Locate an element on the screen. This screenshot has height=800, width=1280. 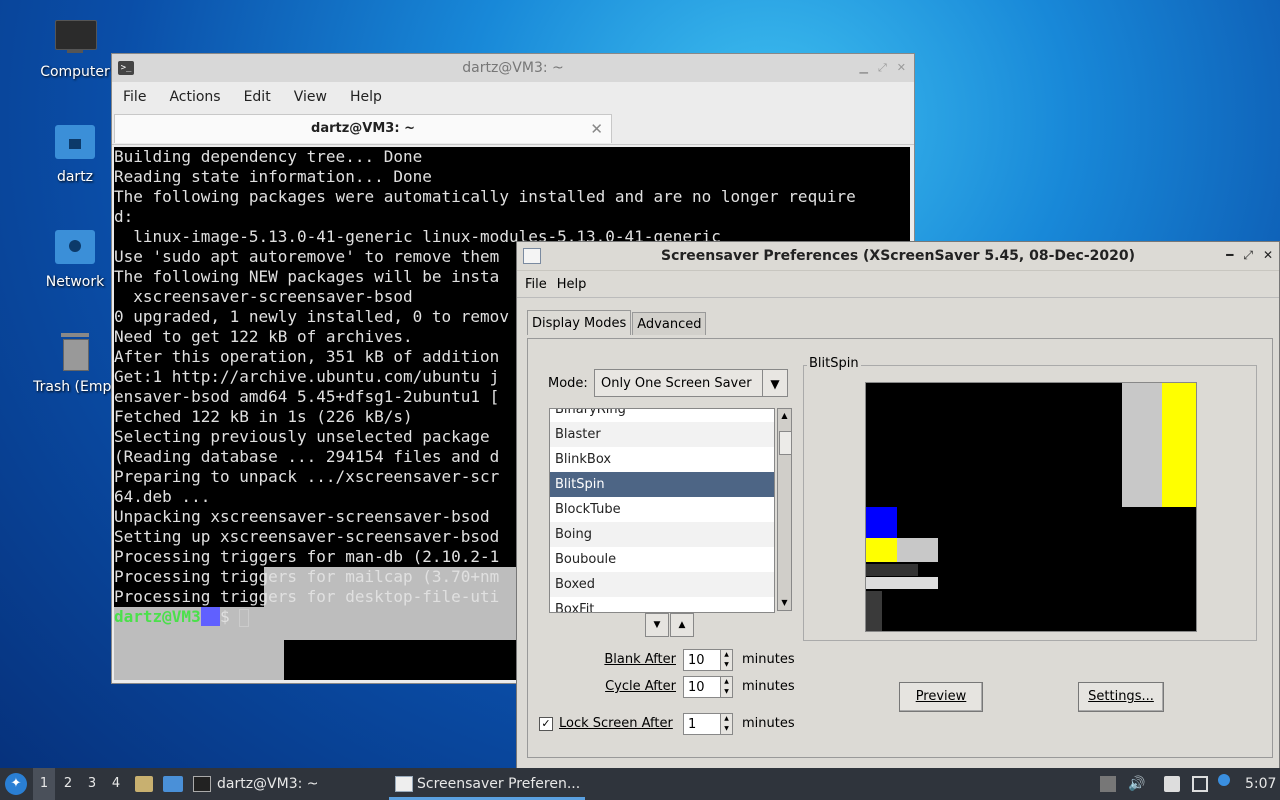
file-manager-icon is located at coordinates (144, 784).